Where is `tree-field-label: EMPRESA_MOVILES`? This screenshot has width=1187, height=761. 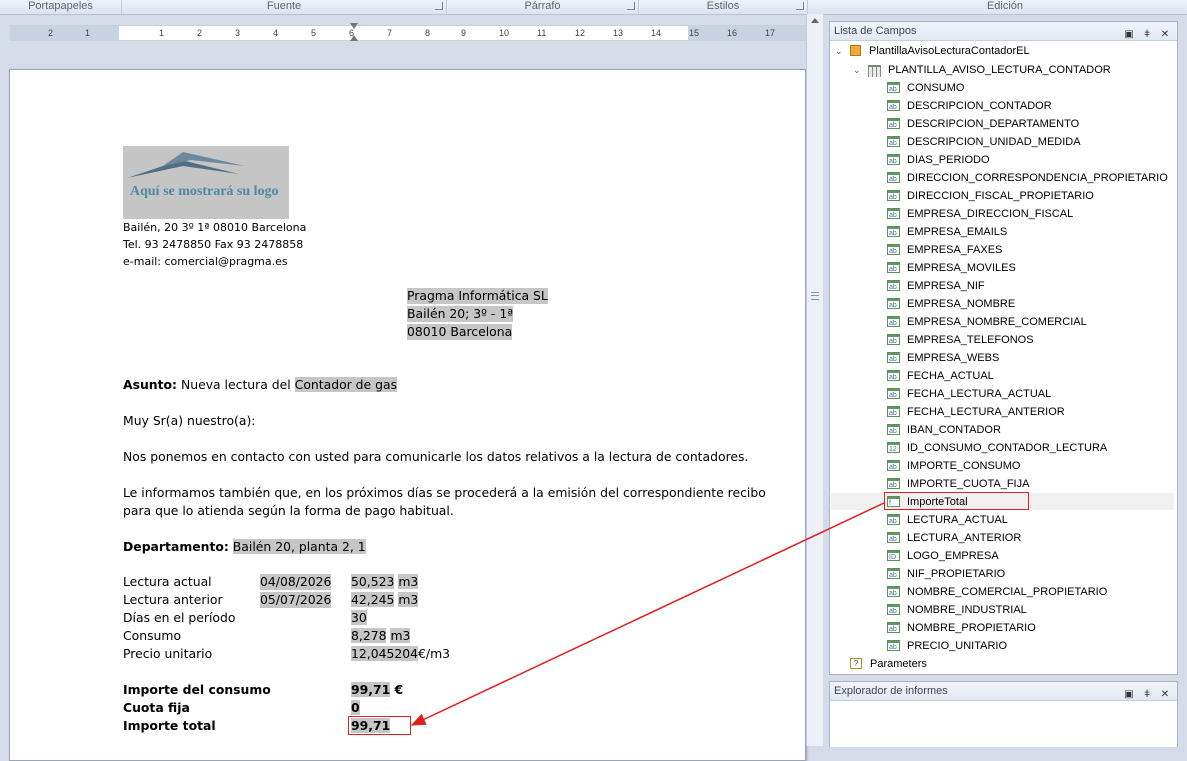
tree-field-label: EMPRESA_MOVILES is located at coordinates (961, 268).